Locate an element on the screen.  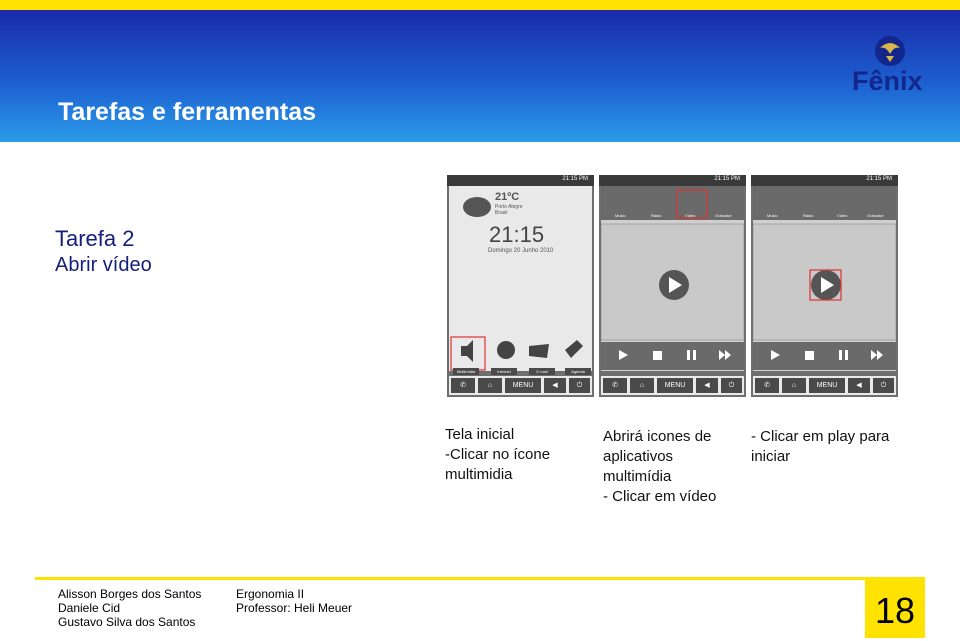
caption-line: - Clicar em vídeo is located at coordinates (660, 496).